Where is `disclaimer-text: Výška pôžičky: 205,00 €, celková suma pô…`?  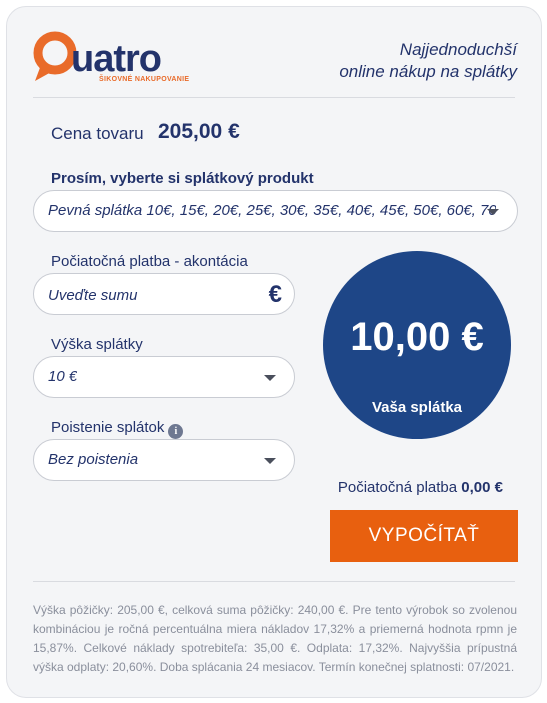 disclaimer-text: Výška pôžičky: 205,00 €, celková suma pô… is located at coordinates (275, 638).